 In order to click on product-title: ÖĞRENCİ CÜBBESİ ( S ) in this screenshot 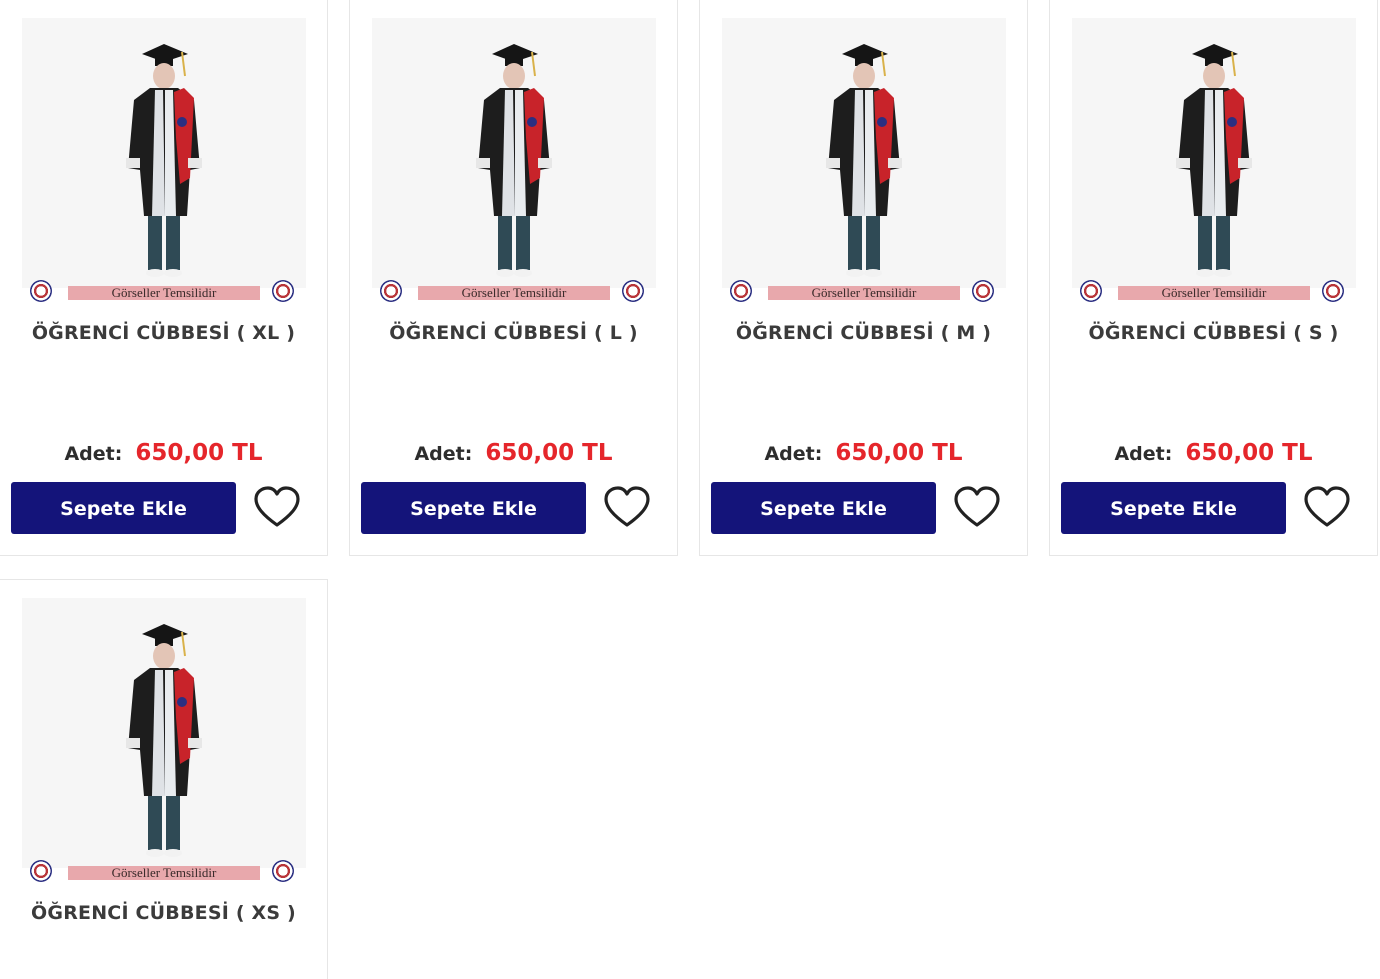, I will do `click(1213, 333)`.